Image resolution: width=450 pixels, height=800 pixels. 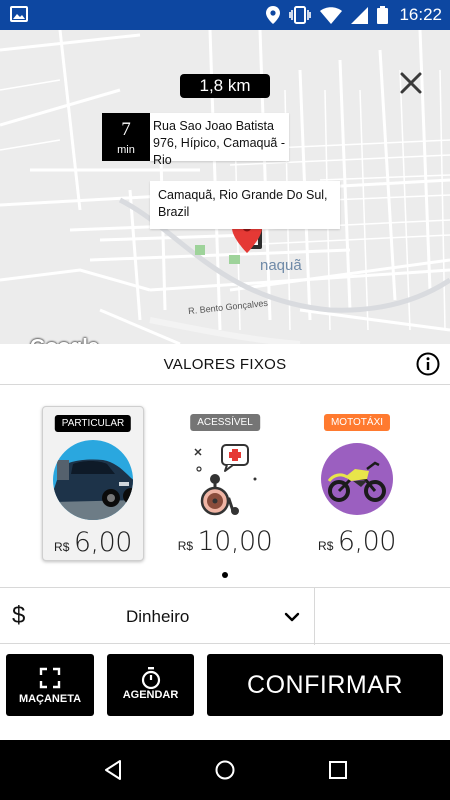 I want to click on dollar-icon: $, so click(x=19, y=615).